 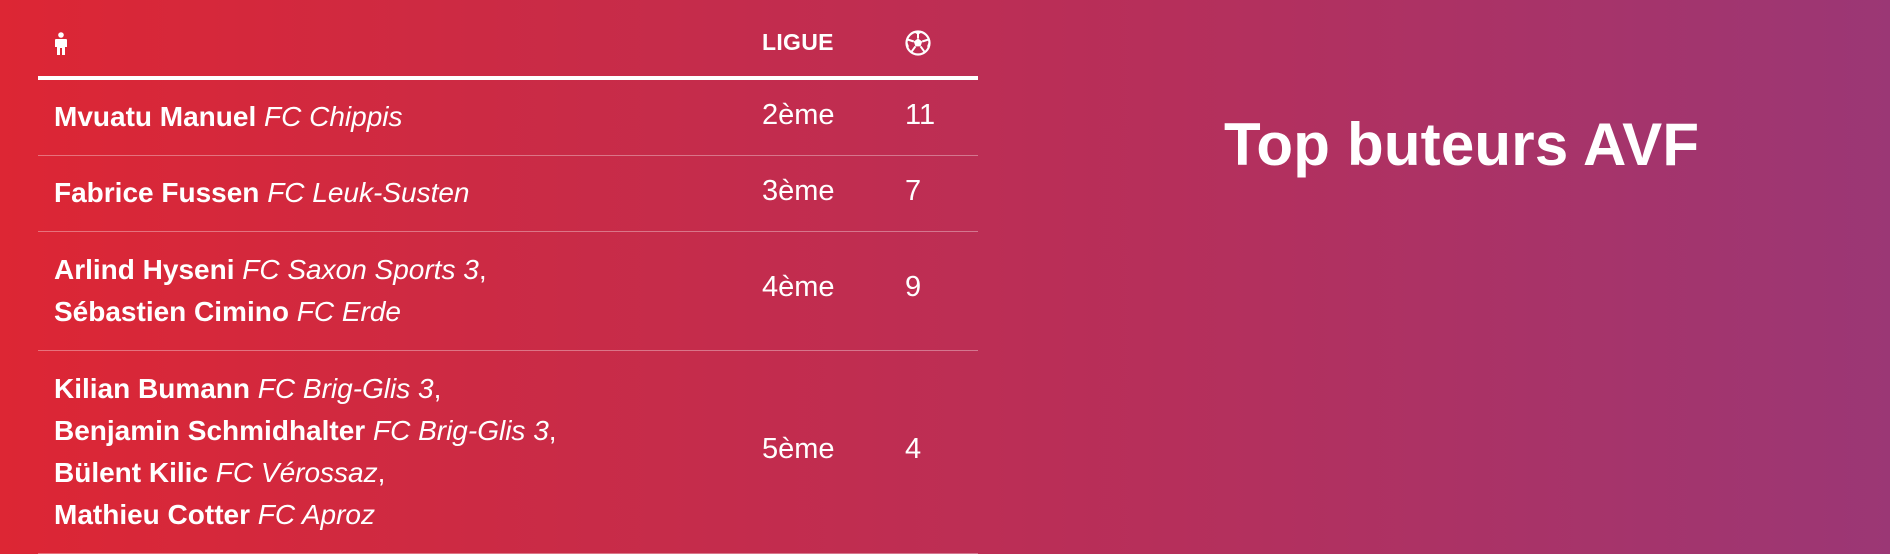 What do you see at coordinates (798, 42) in the screenshot?
I see `column-header-ligue: LIGUE` at bounding box center [798, 42].